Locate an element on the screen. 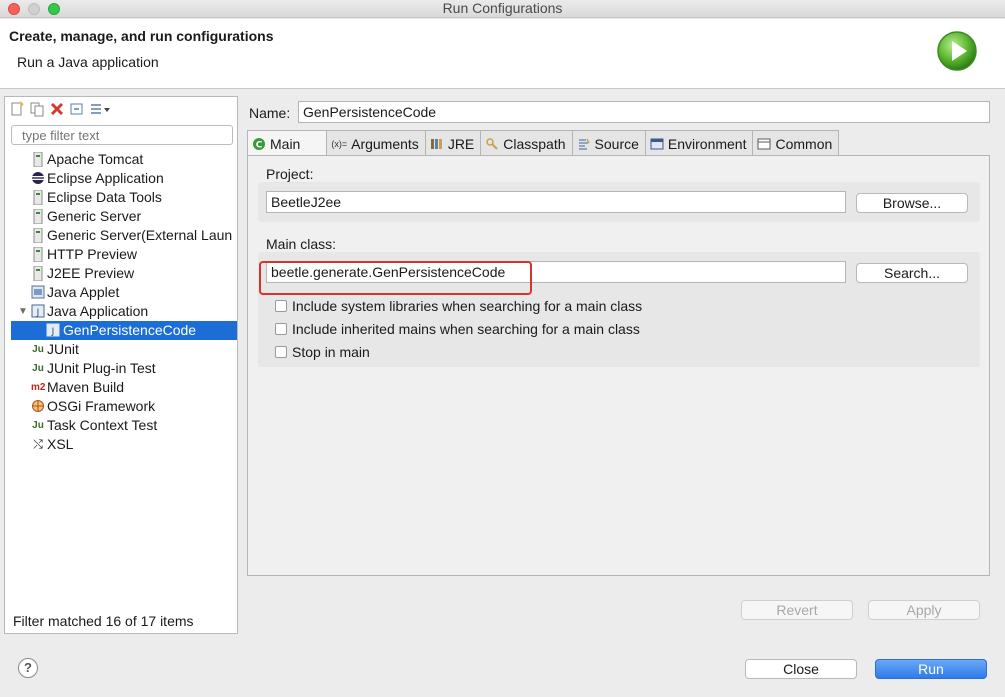  tab-jre: JRE is located at coordinates (453, 143).